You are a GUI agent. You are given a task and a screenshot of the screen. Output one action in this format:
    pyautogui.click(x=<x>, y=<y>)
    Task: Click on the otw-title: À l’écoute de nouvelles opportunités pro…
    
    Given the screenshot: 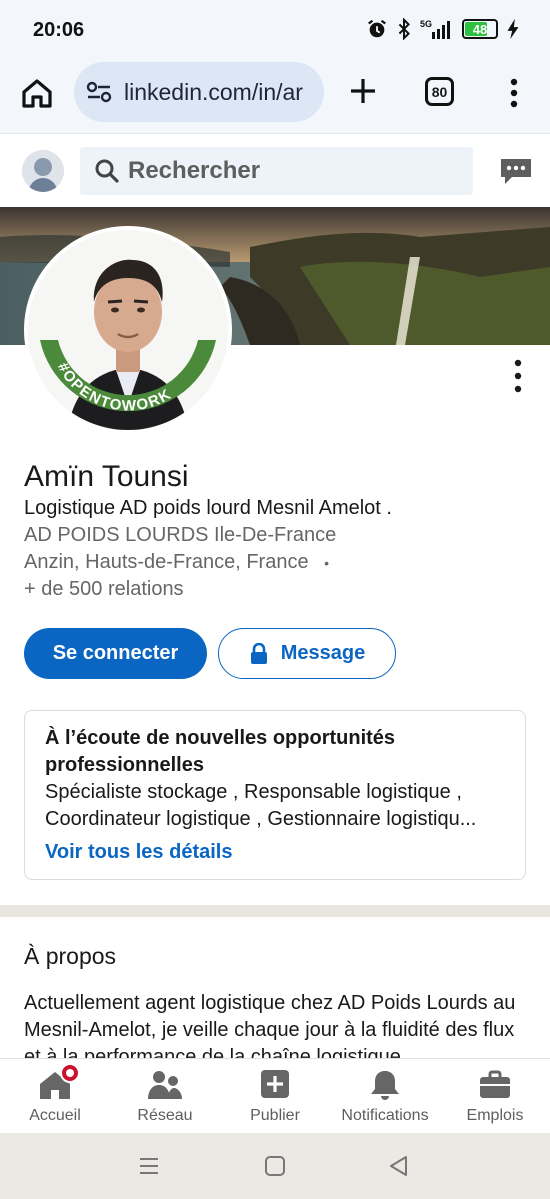 What is the action you would take?
    pyautogui.click(x=220, y=751)
    